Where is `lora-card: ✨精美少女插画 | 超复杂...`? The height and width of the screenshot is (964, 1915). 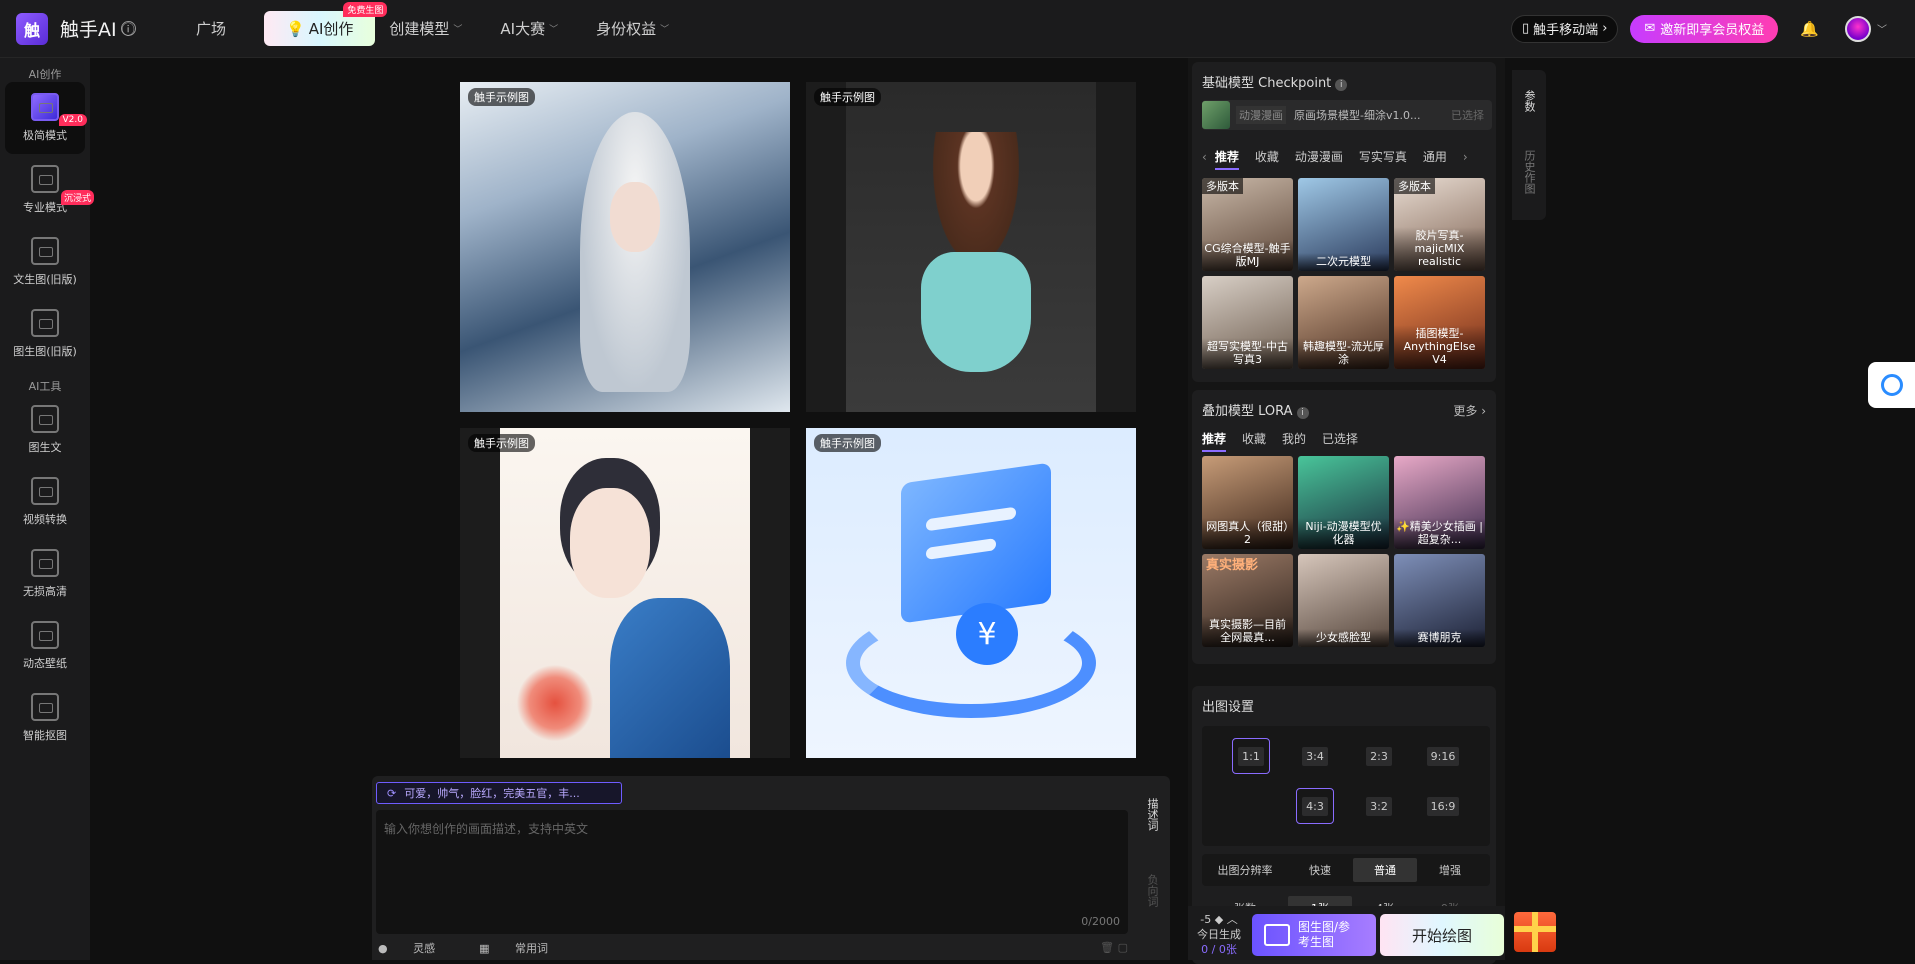 lora-card: ✨精美少女插画 | 超复杂... is located at coordinates (1439, 502).